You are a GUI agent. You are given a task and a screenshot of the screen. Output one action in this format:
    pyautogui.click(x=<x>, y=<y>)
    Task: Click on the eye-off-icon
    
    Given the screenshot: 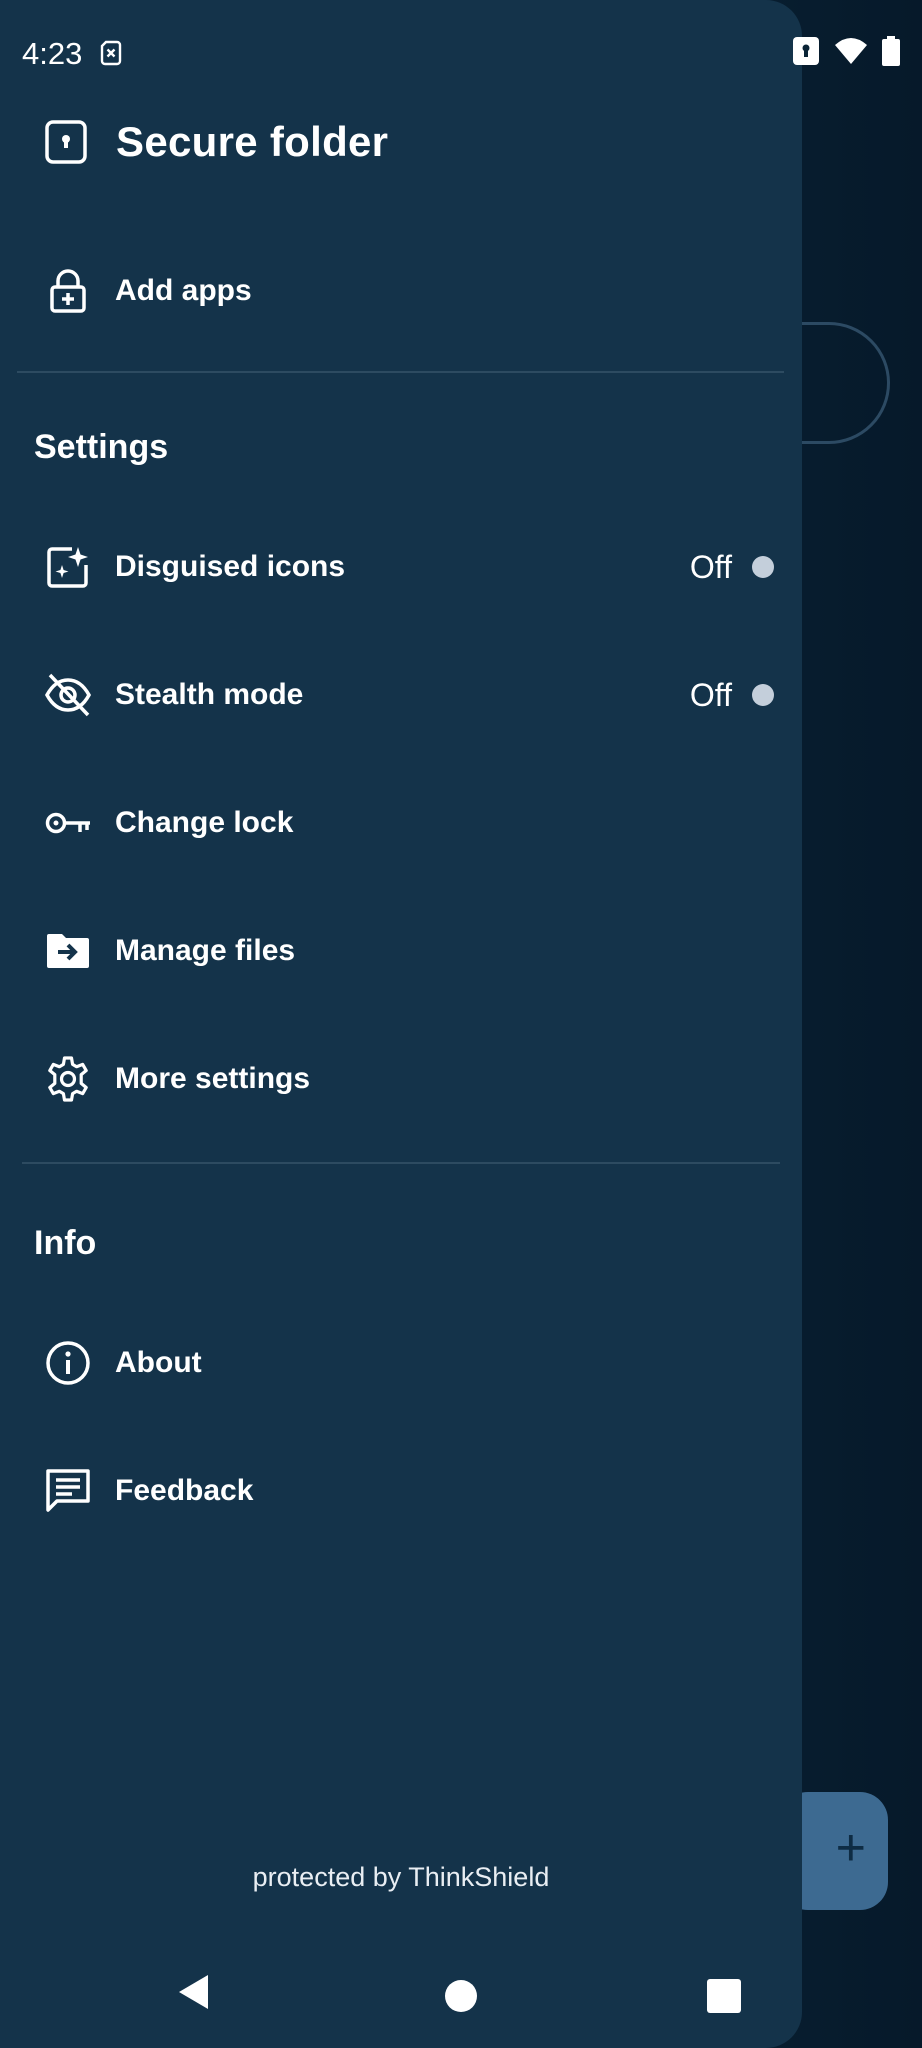 What is the action you would take?
    pyautogui.click(x=68, y=695)
    